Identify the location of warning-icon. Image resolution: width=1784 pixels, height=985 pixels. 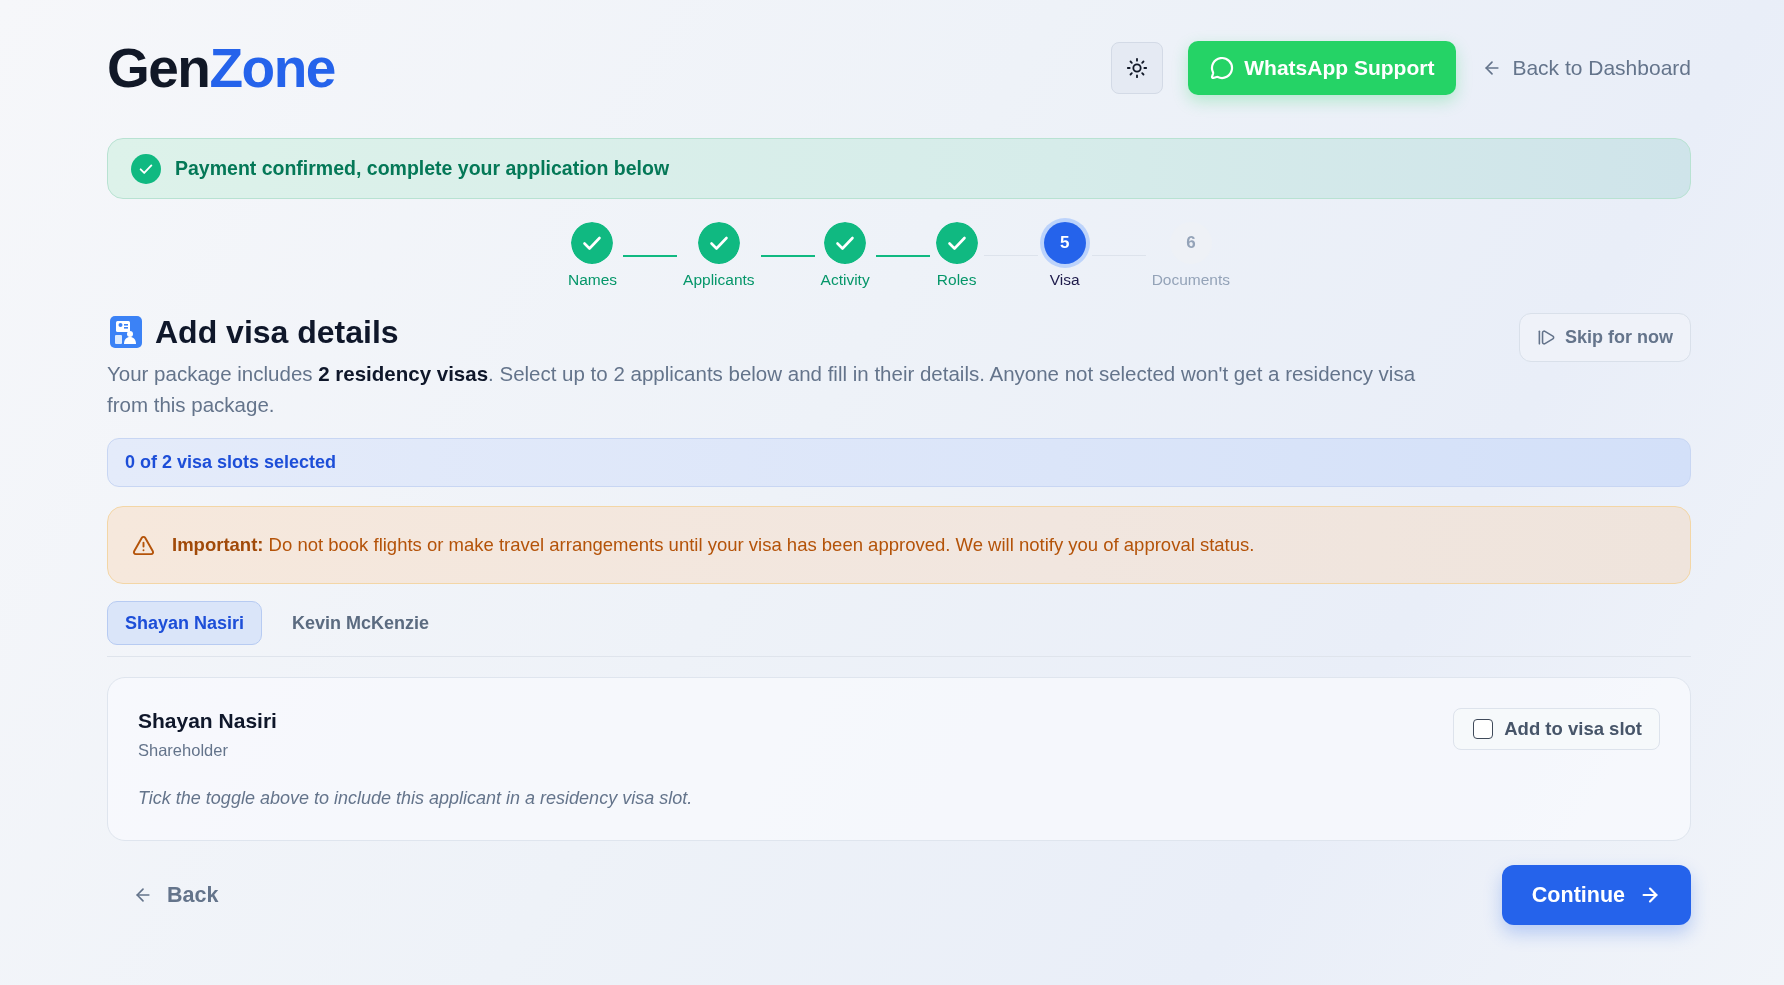
(143, 545).